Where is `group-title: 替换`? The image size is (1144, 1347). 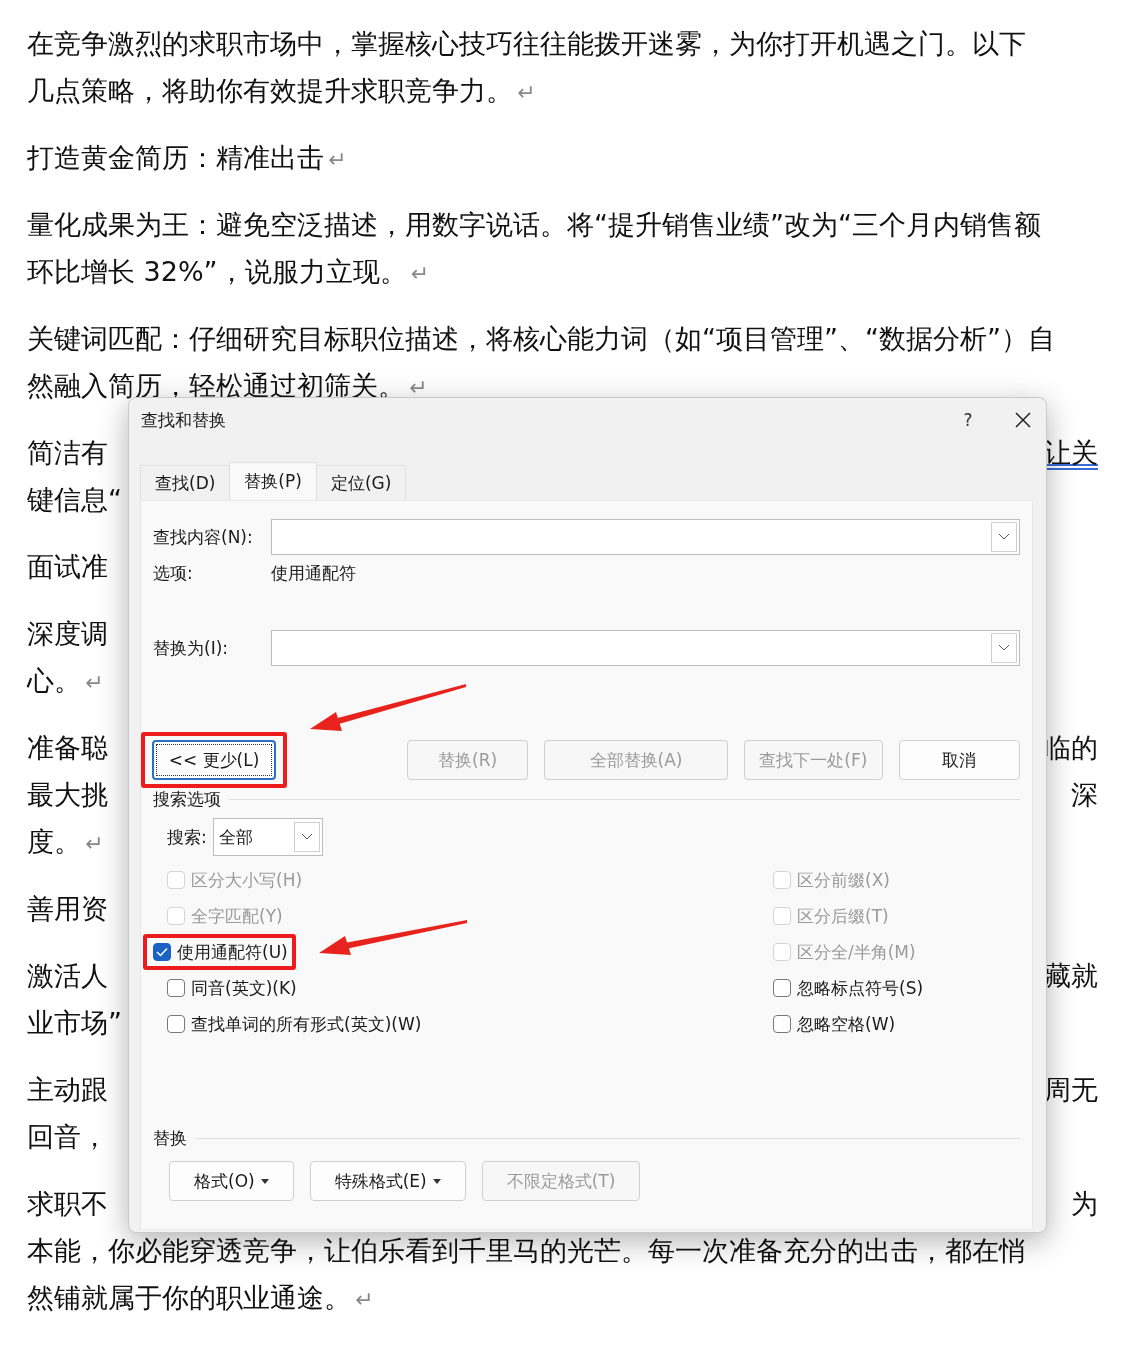
group-title: 替换 is located at coordinates (170, 1138).